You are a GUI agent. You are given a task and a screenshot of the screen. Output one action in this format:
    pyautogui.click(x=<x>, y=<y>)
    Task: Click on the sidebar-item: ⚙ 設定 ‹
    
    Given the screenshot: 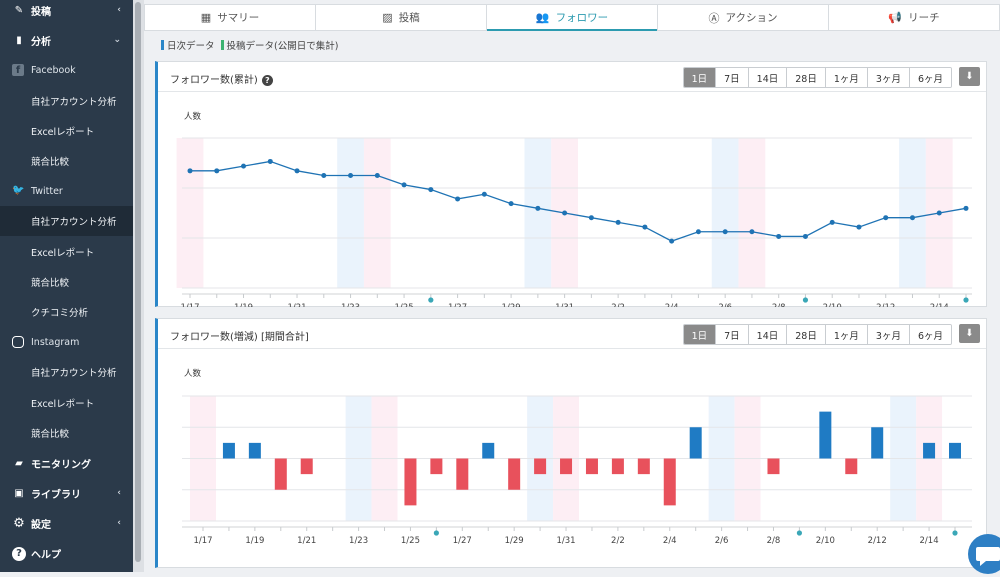 What is the action you would take?
    pyautogui.click(x=66, y=523)
    